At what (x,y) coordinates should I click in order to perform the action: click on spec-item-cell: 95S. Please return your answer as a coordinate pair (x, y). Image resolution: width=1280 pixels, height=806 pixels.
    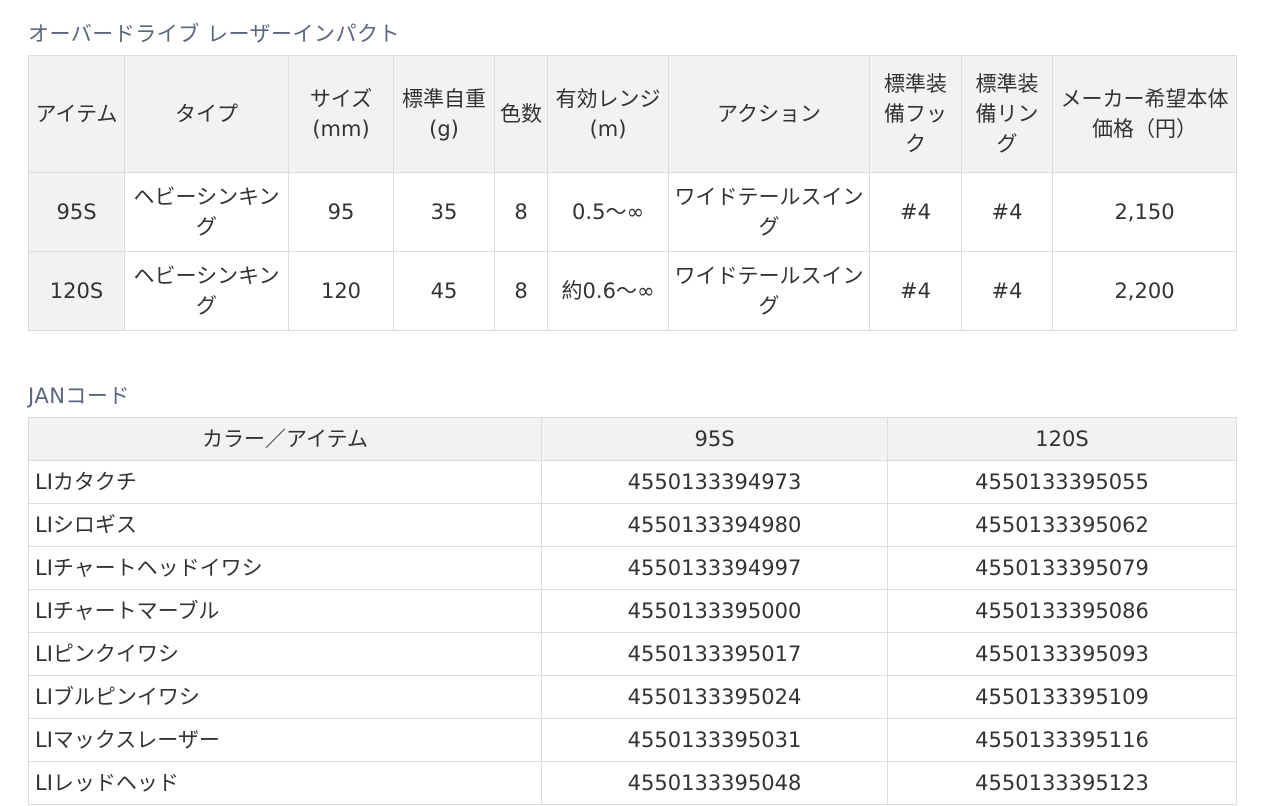
    Looking at the image, I should click on (76, 212).